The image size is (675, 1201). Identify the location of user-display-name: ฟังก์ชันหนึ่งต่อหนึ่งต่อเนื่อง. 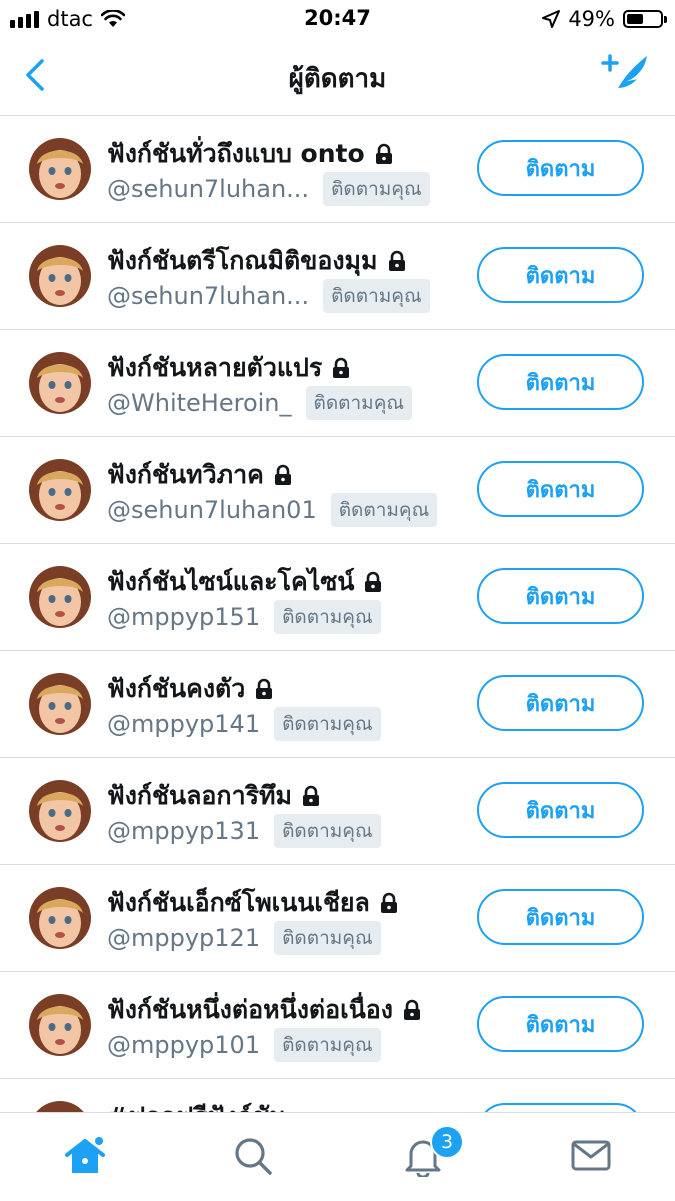
(250, 1009).